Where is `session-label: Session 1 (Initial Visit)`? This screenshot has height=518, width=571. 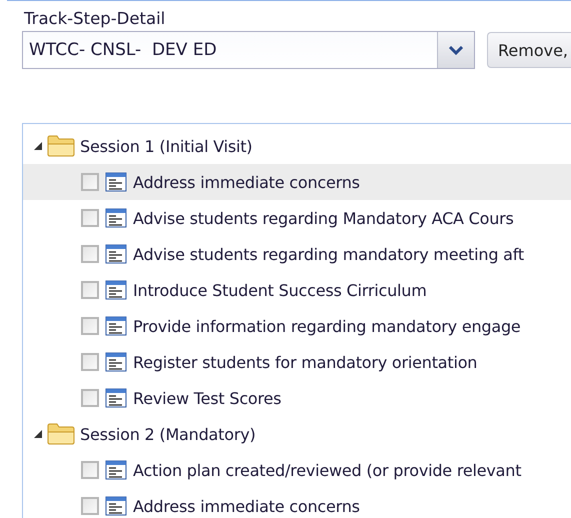
session-label: Session 1 (Initial Visit) is located at coordinates (166, 146).